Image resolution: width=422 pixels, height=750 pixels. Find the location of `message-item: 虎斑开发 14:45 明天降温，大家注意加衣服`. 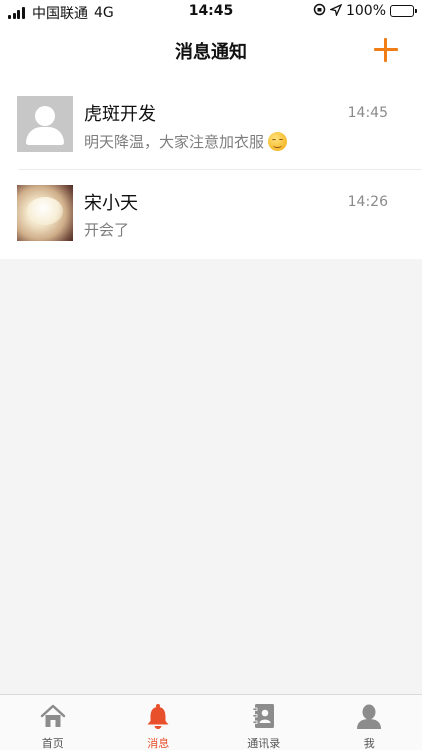

message-item: 虎斑开发 14:45 明天降温，大家注意加衣服 is located at coordinates (211, 124).